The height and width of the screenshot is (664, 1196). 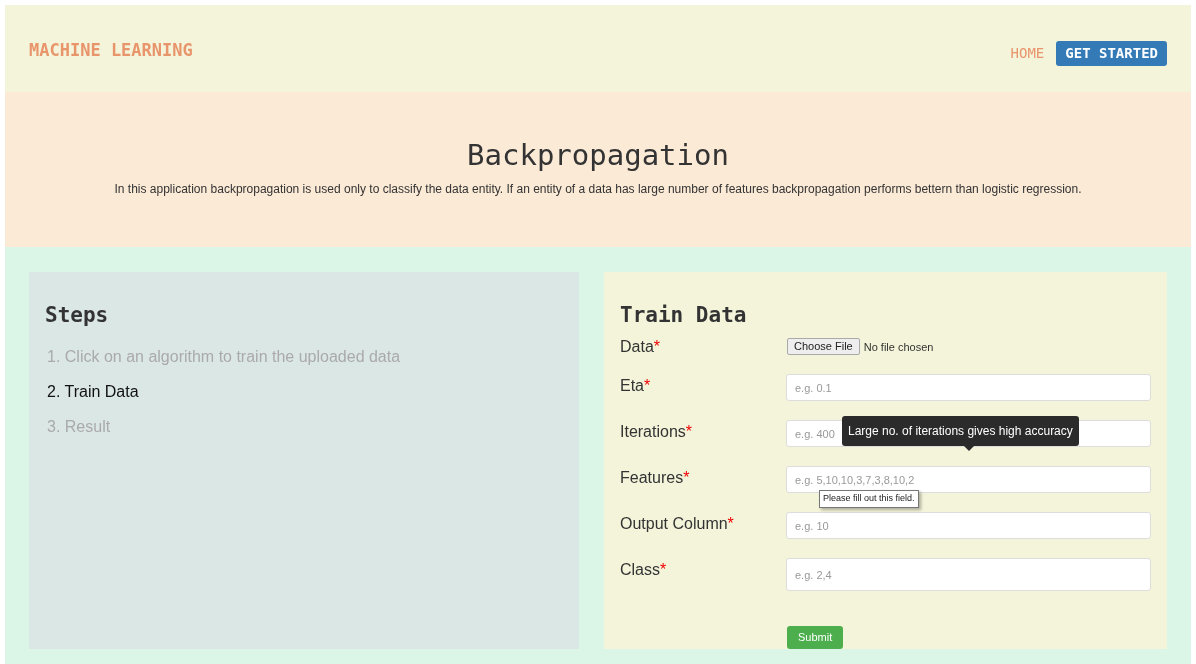 I want to click on steps-heading: Steps, so click(x=77, y=315).